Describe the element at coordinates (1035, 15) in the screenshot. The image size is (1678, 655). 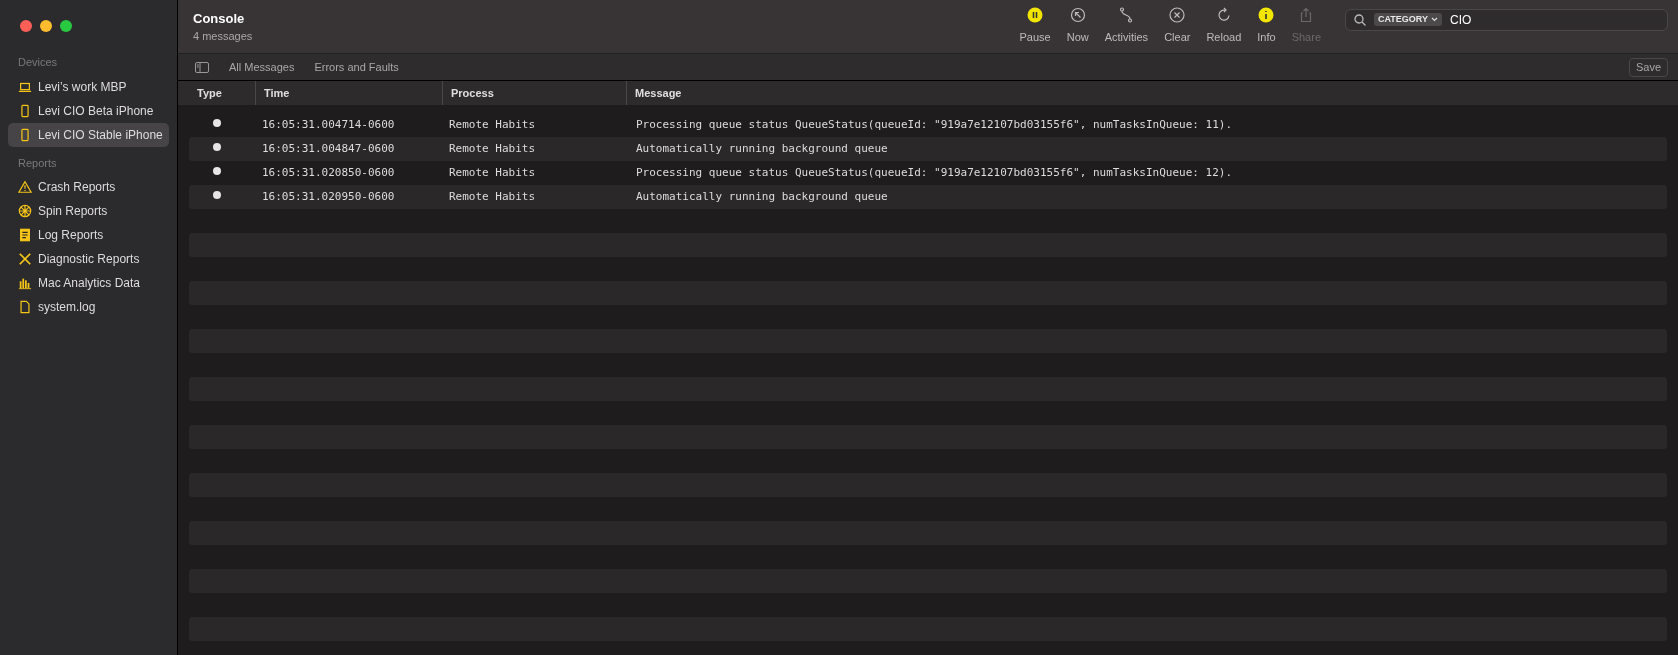
I see `pause-icon` at that location.